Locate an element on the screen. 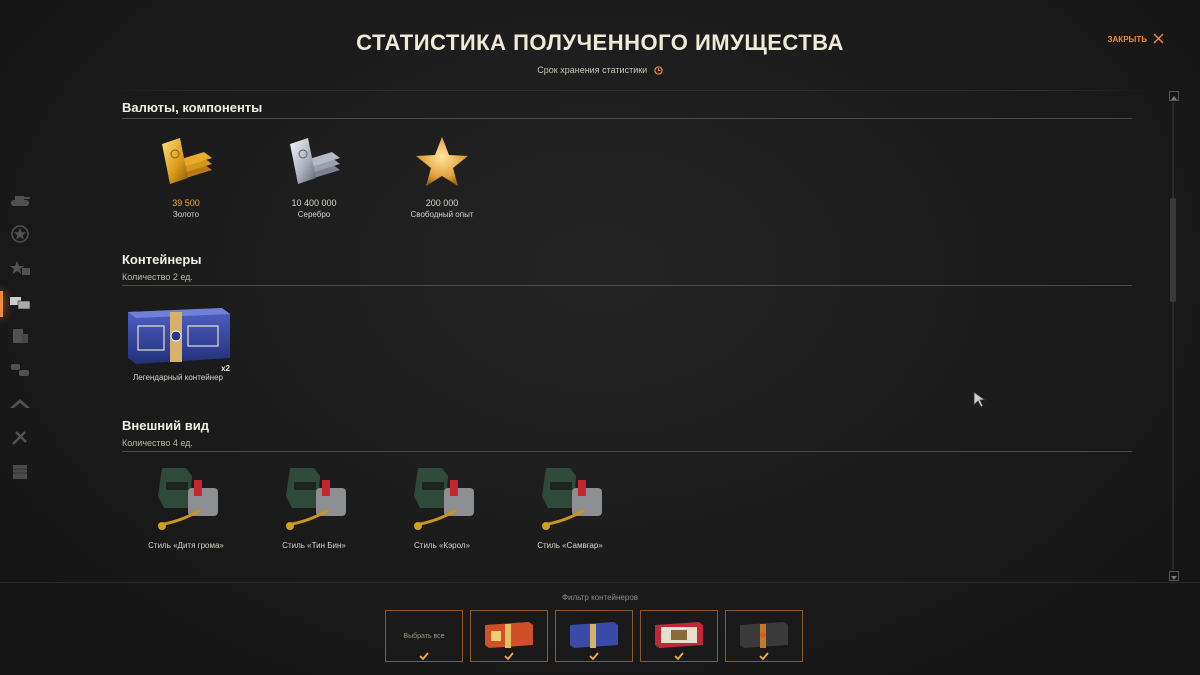 This screenshot has height=675, width=1200. container-legendary: x2 Легендарный контейнер is located at coordinates (178, 342).